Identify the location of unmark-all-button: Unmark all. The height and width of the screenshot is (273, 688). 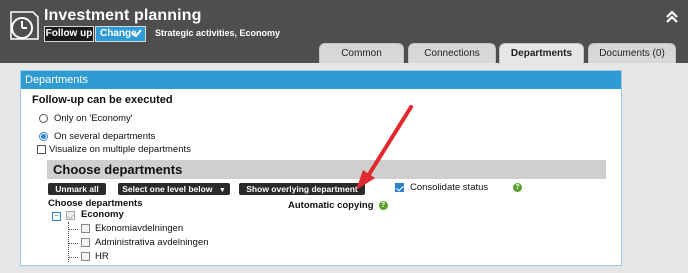
(77, 189).